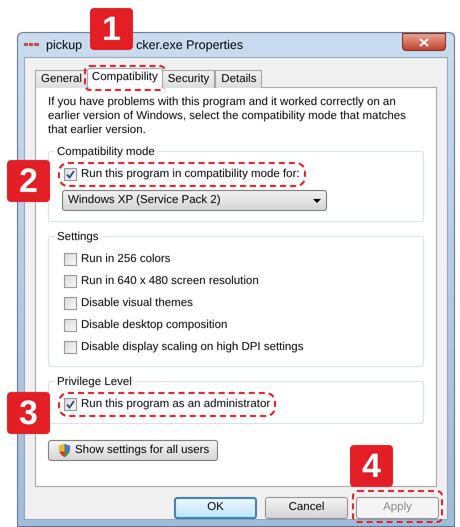  What do you see at coordinates (28, 181) in the screenshot?
I see `step-number-badge: 2` at bounding box center [28, 181].